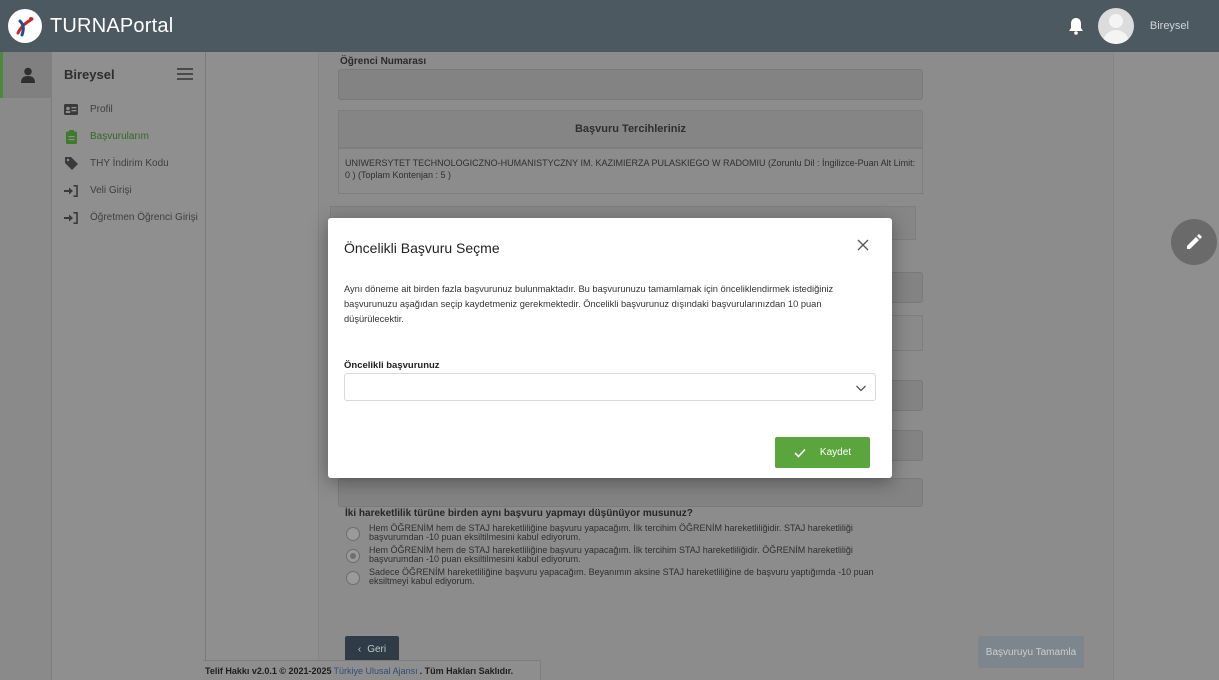 This screenshot has width=1219, height=680. I want to click on user-name: Bireysel, so click(1169, 26).